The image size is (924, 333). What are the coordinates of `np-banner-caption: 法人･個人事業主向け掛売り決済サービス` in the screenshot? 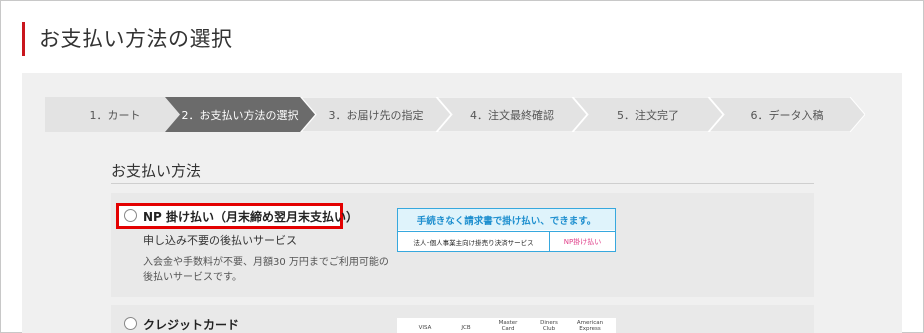 It's located at (473, 241).